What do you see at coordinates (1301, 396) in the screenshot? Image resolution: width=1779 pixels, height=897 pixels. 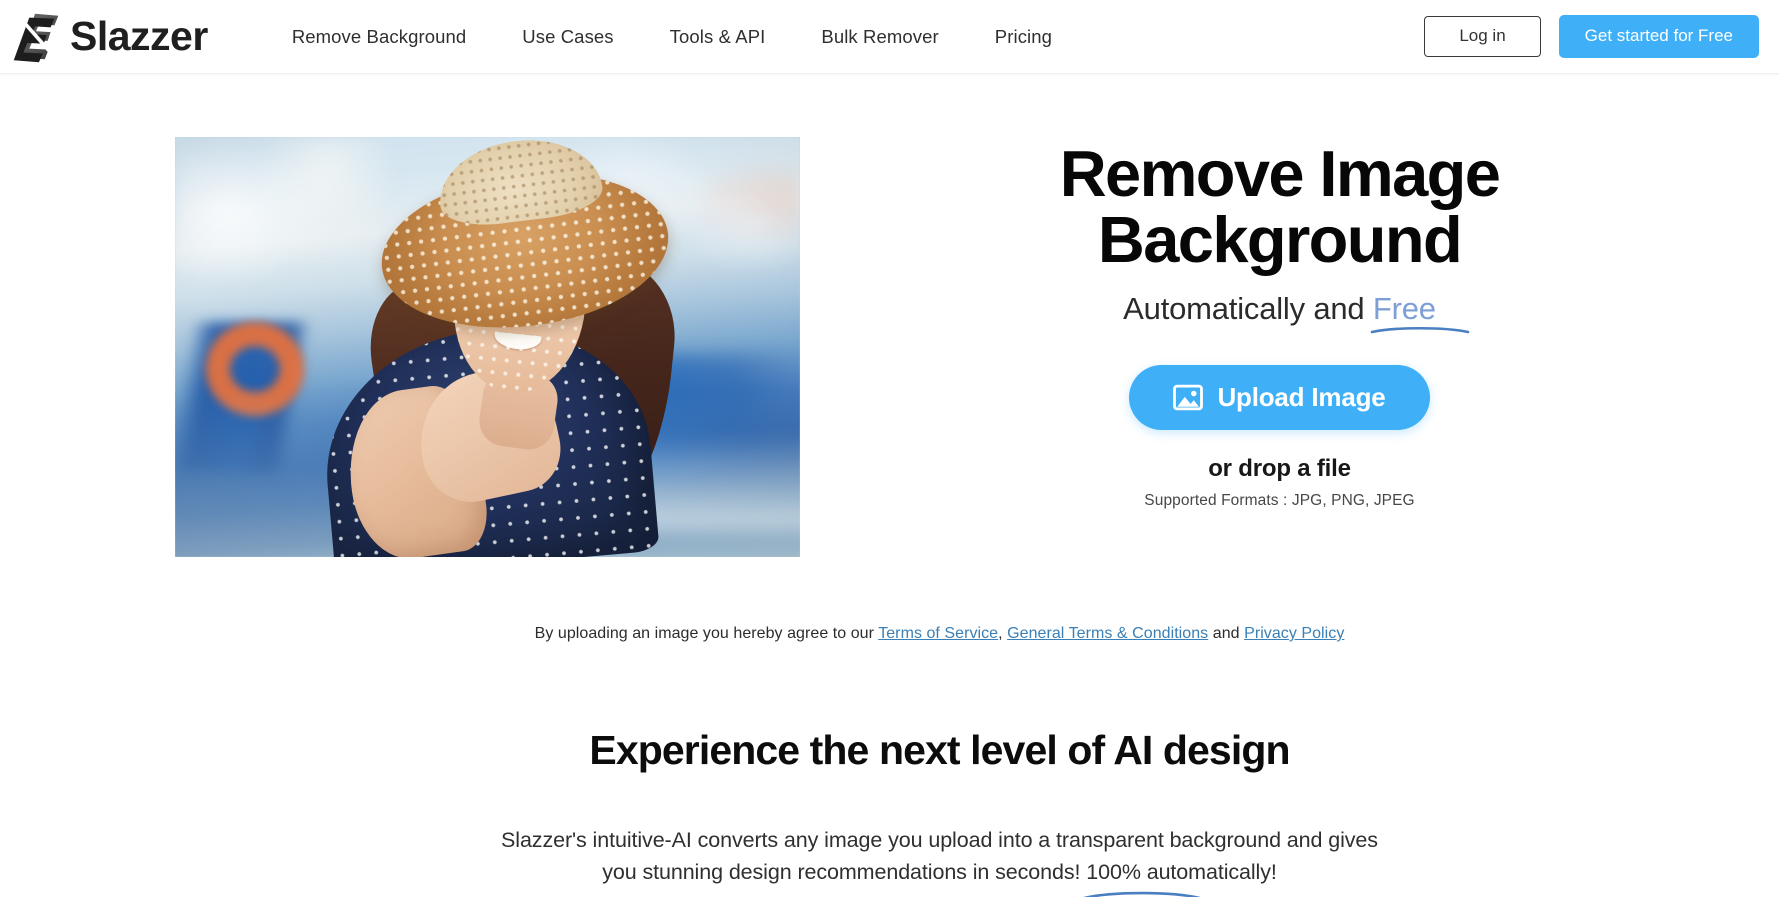 I see `upload-image-label: Upload Image` at bounding box center [1301, 396].